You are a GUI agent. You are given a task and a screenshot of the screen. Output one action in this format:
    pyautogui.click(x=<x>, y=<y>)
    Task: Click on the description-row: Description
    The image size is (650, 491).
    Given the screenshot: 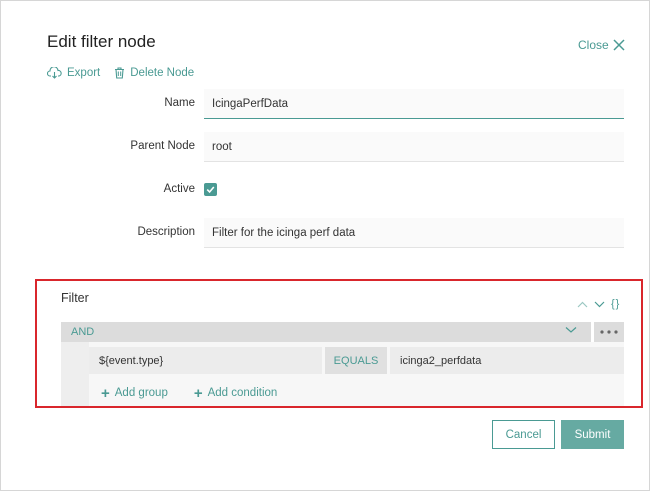 What is the action you would take?
    pyautogui.click(x=325, y=233)
    